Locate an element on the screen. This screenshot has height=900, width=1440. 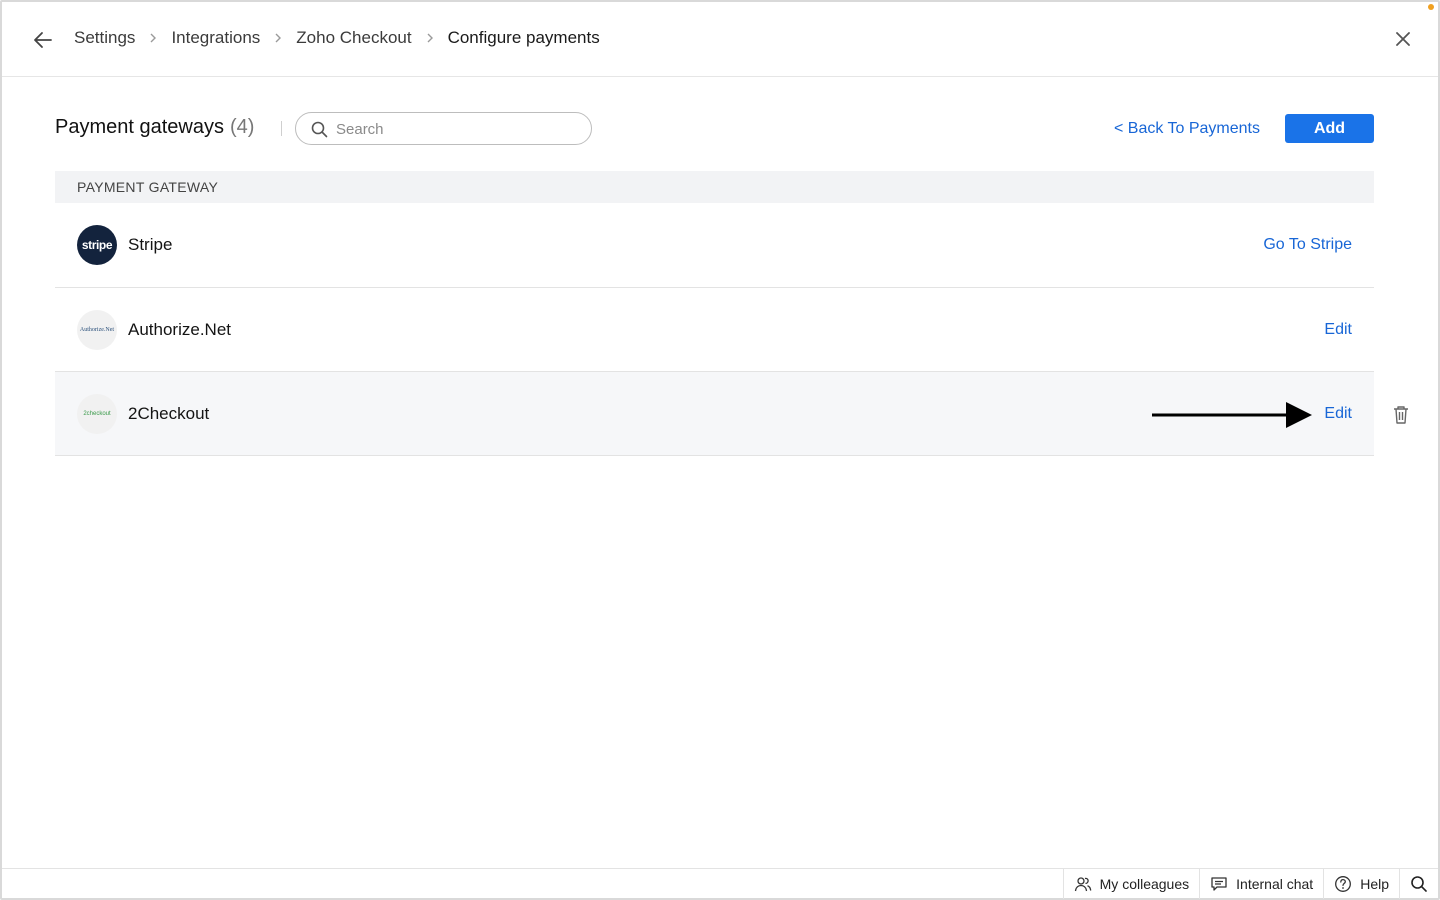
breadcrumb-settings: Settings is located at coordinates (104, 38).